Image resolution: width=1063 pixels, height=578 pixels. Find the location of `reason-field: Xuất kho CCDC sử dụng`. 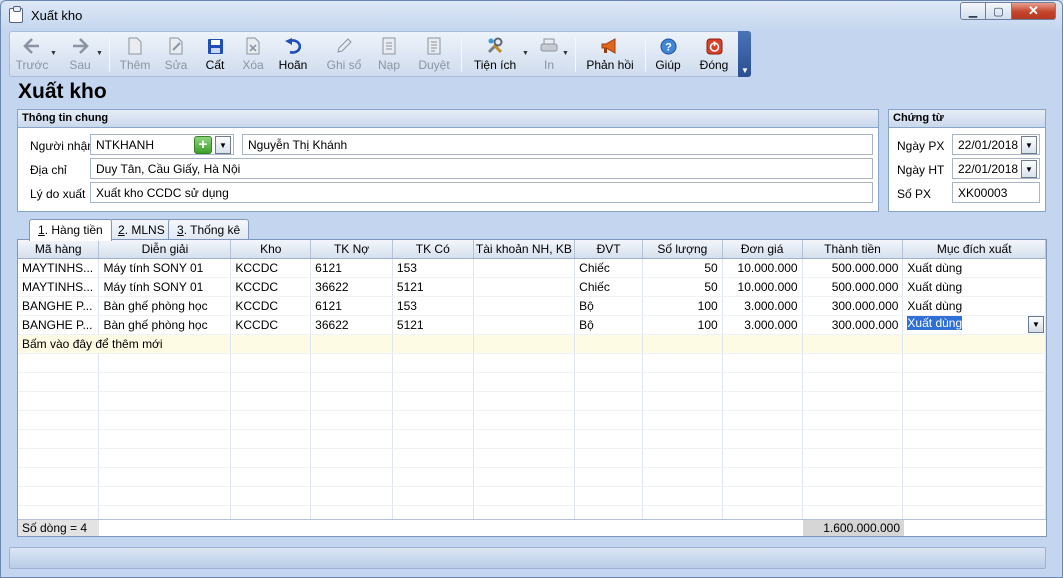

reason-field: Xuất kho CCDC sử dụng is located at coordinates (481, 192).